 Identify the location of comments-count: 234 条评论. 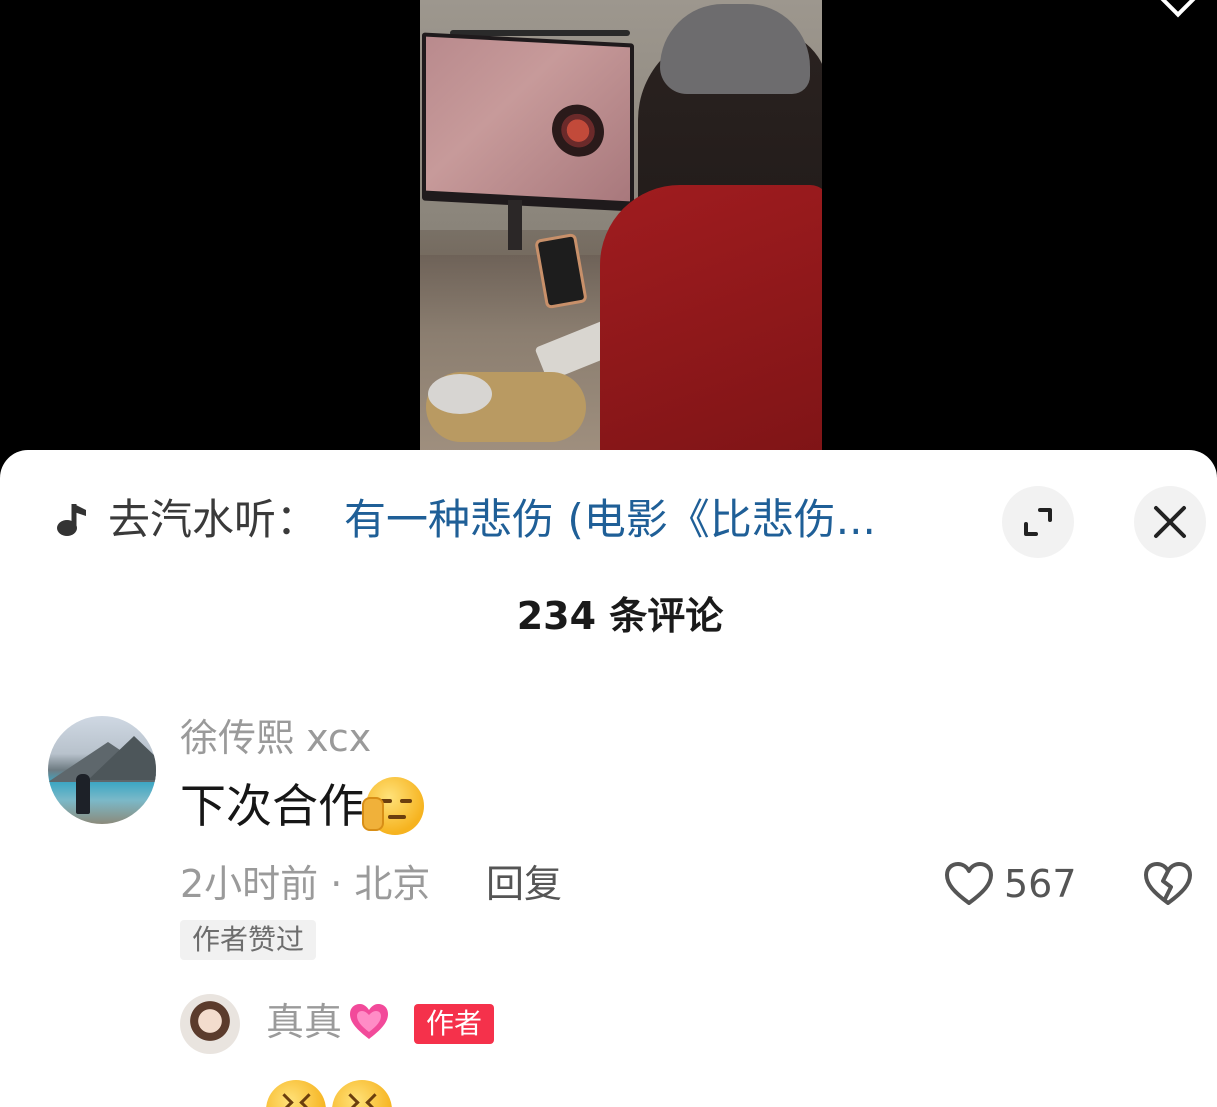
(620, 616).